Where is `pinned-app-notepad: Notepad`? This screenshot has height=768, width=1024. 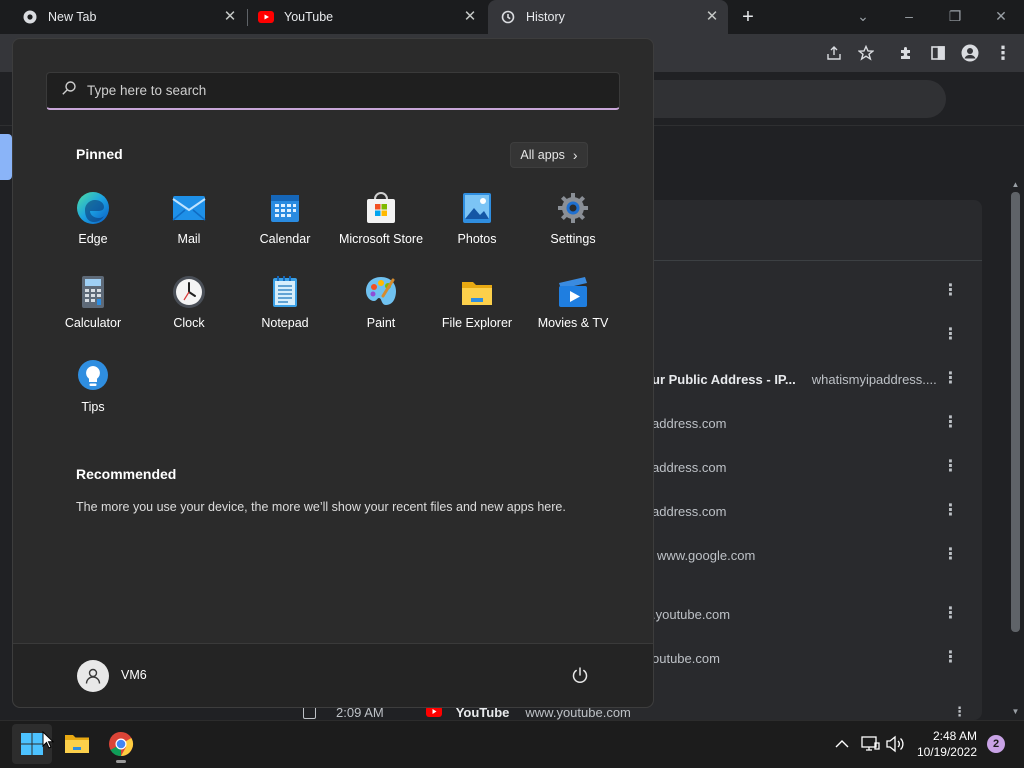
pinned-app-notepad: Notepad is located at coordinates (285, 314).